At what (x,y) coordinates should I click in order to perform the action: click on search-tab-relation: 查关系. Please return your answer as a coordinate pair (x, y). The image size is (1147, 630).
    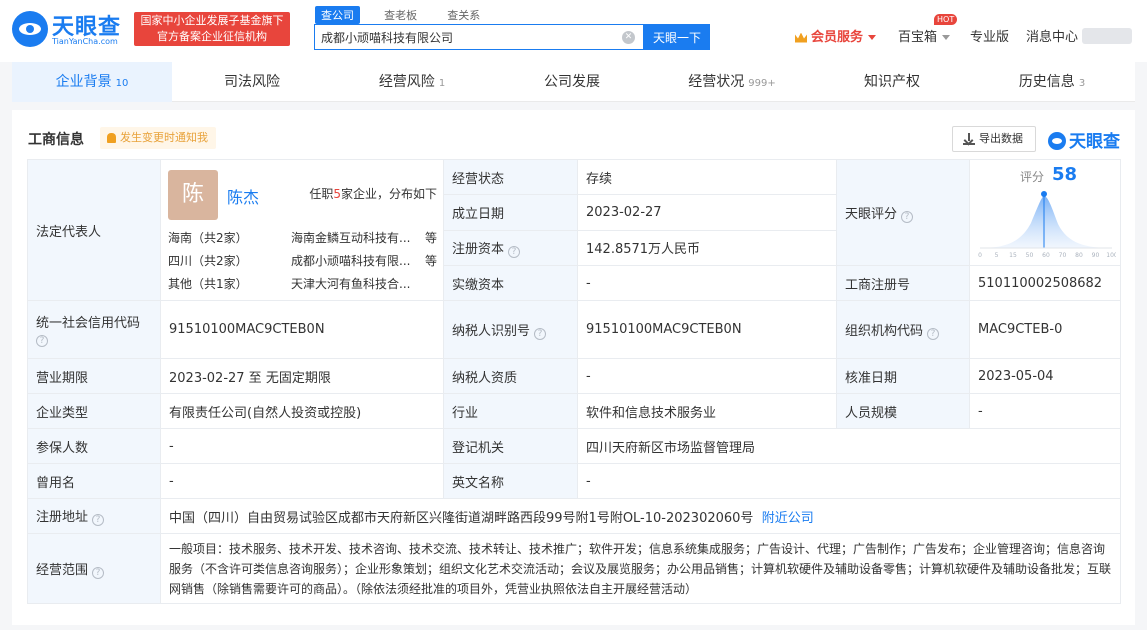
    Looking at the image, I should click on (463, 15).